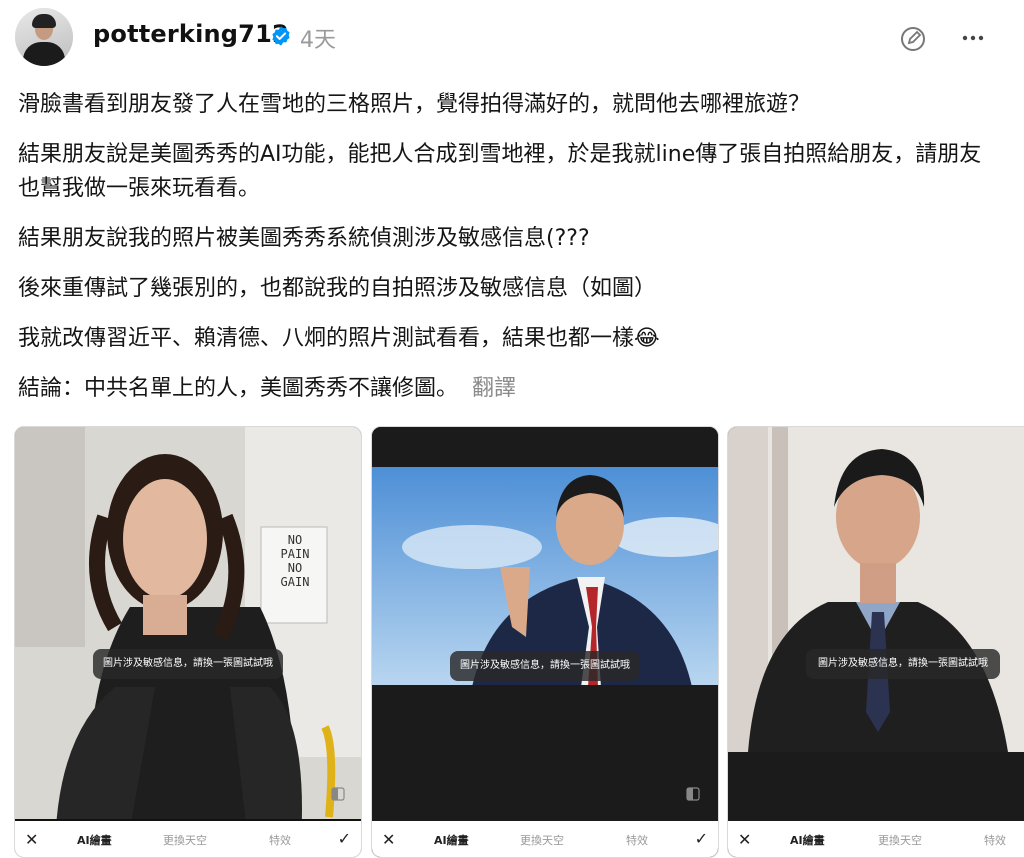 The image size is (1024, 858). I want to click on post-image-3: 圖片涉及敏感信息，請換一張圖試試哦 ✕ AI繪畫 更換天空 特效, so click(875, 642).